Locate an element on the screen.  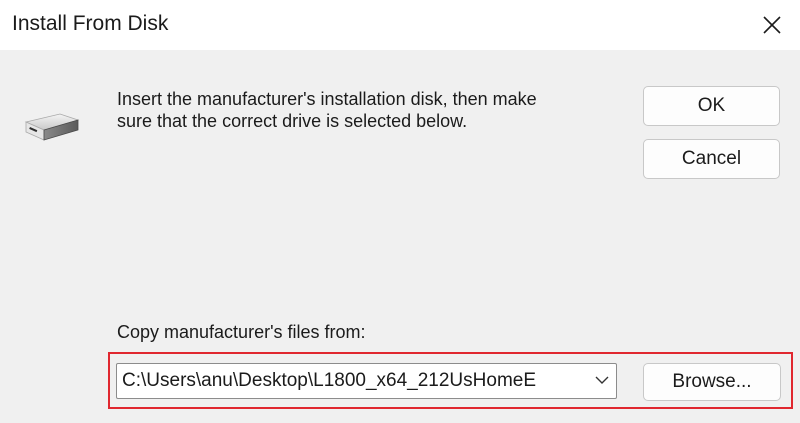
ok-button: OK is located at coordinates (711, 106).